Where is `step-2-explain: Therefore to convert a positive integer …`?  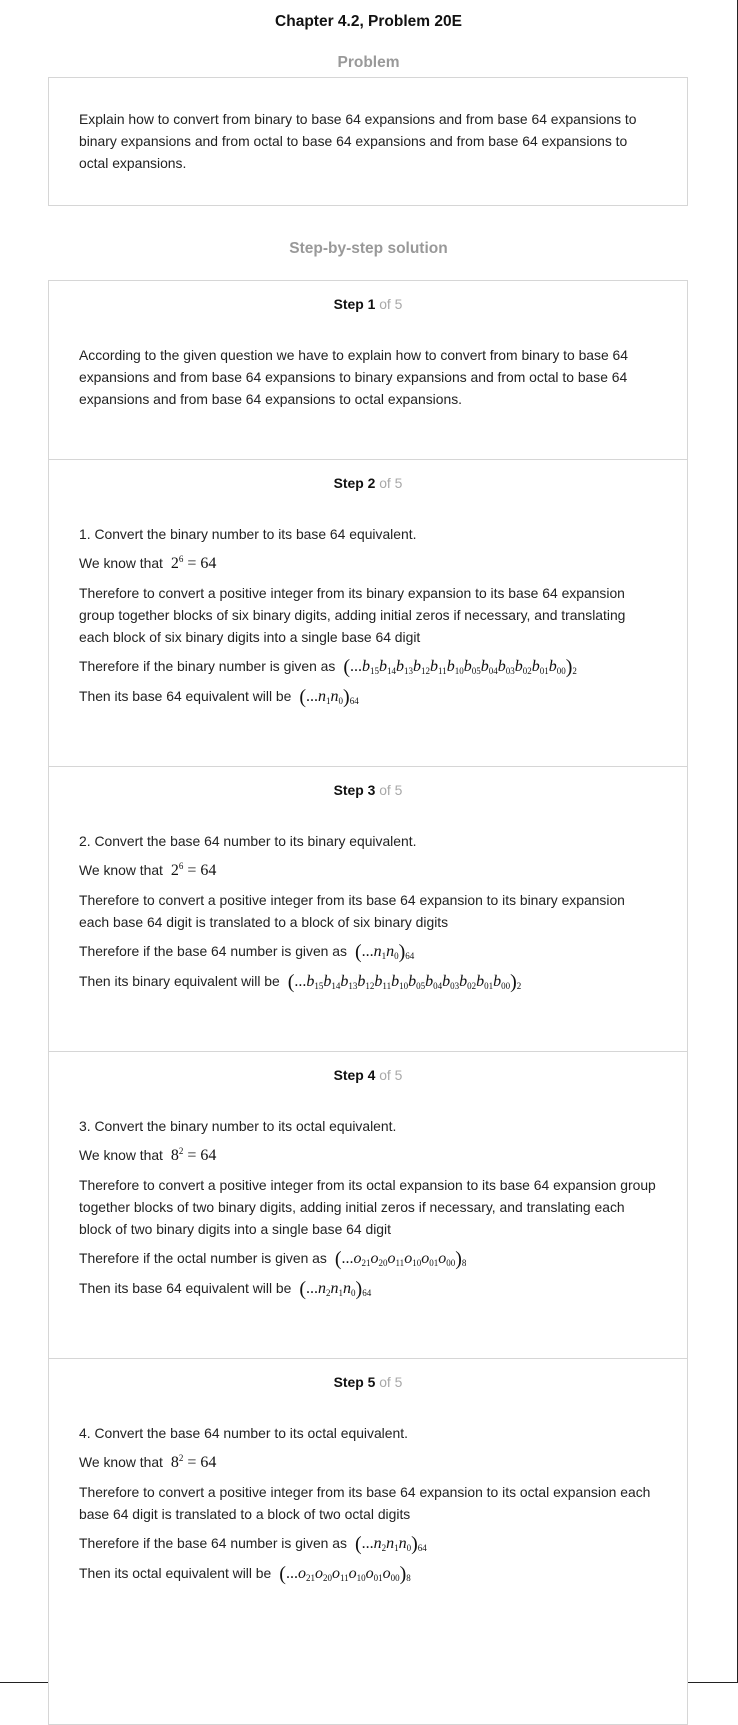
step-2-explain: Therefore to convert a positive integer … is located at coordinates (352, 615).